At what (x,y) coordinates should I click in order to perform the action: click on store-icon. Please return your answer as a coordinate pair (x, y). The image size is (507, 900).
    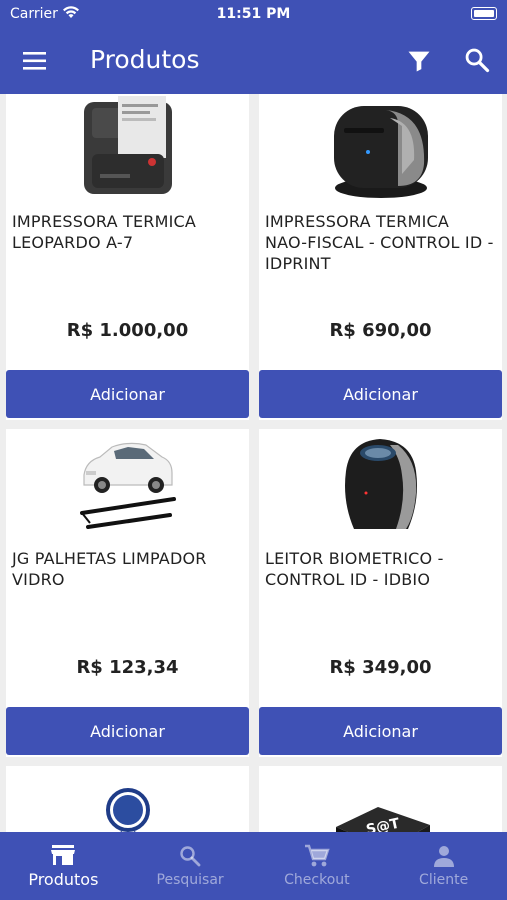
    Looking at the image, I should click on (63, 855).